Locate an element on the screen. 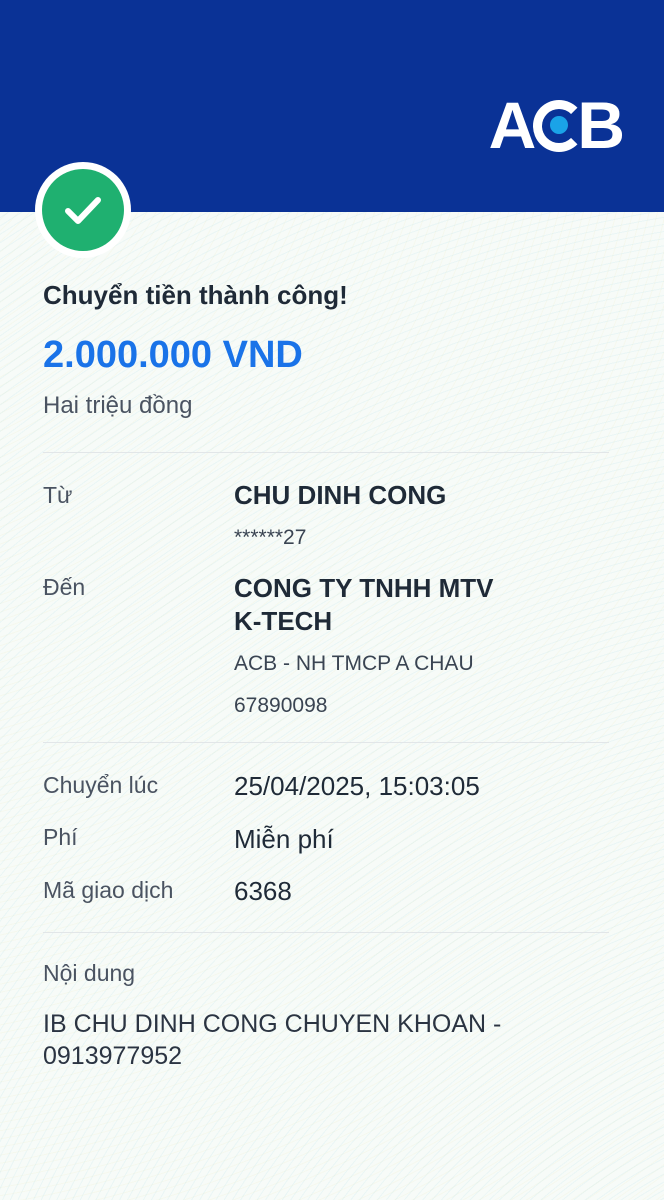 The height and width of the screenshot is (1200, 664). status-title: Chuyển tiền thành công! is located at coordinates (195, 295).